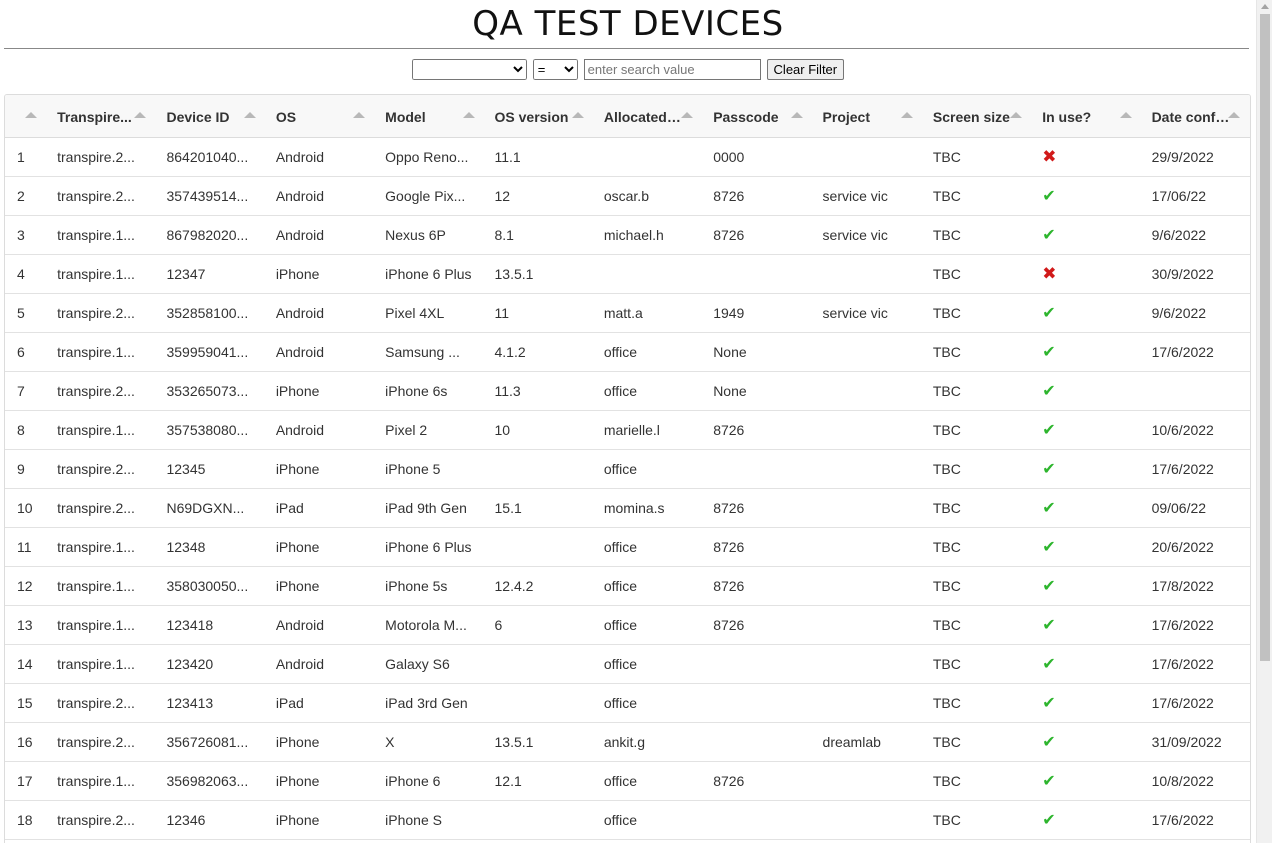  I want to click on column-header-10: In use?, so click(1087, 116).